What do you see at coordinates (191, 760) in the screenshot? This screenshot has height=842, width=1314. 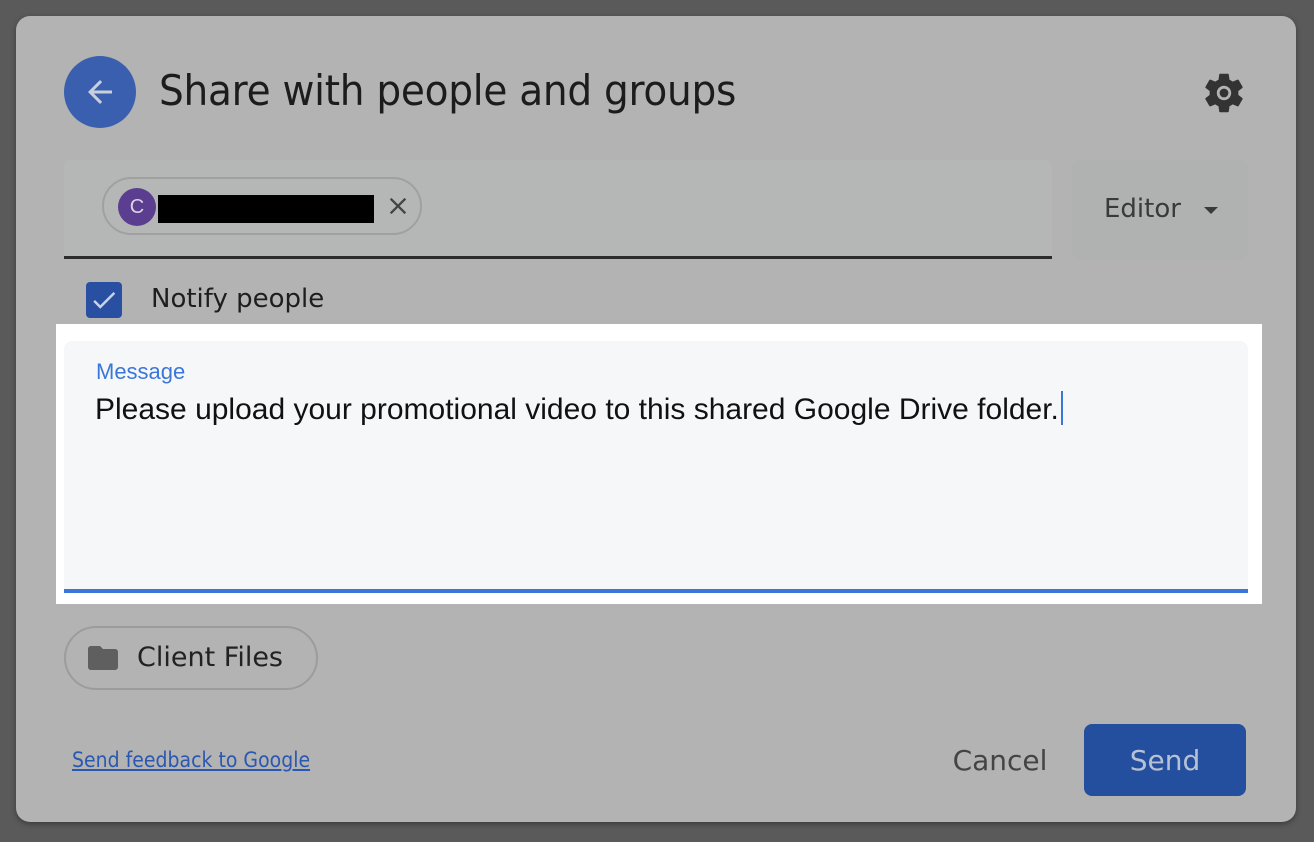 I see `send-feedback-link: Send feedback to Google` at bounding box center [191, 760].